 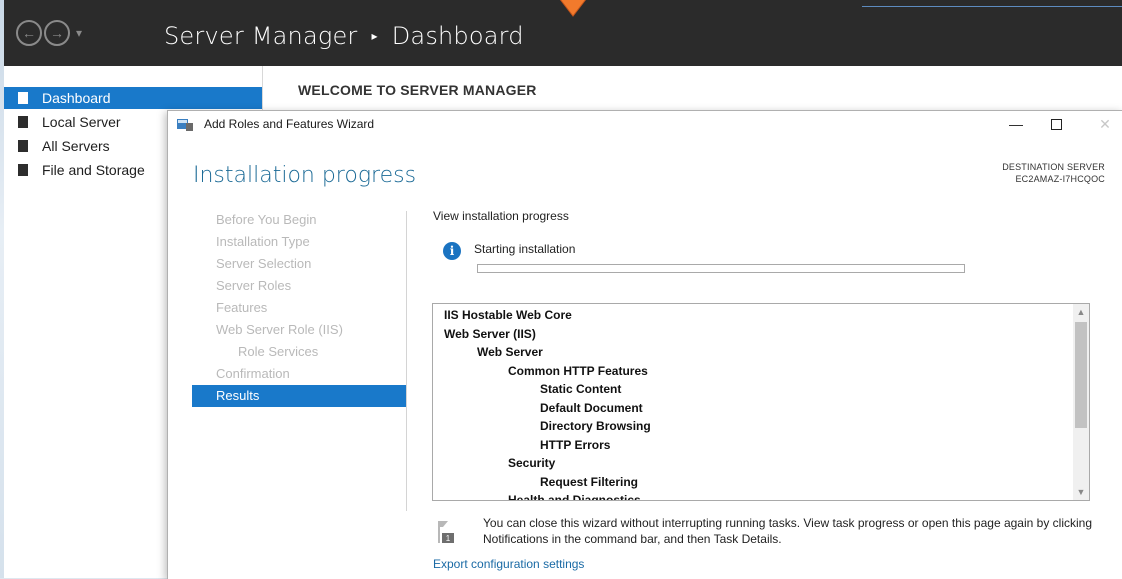 I want to click on pointer-arrow-icon, so click(x=573, y=8).